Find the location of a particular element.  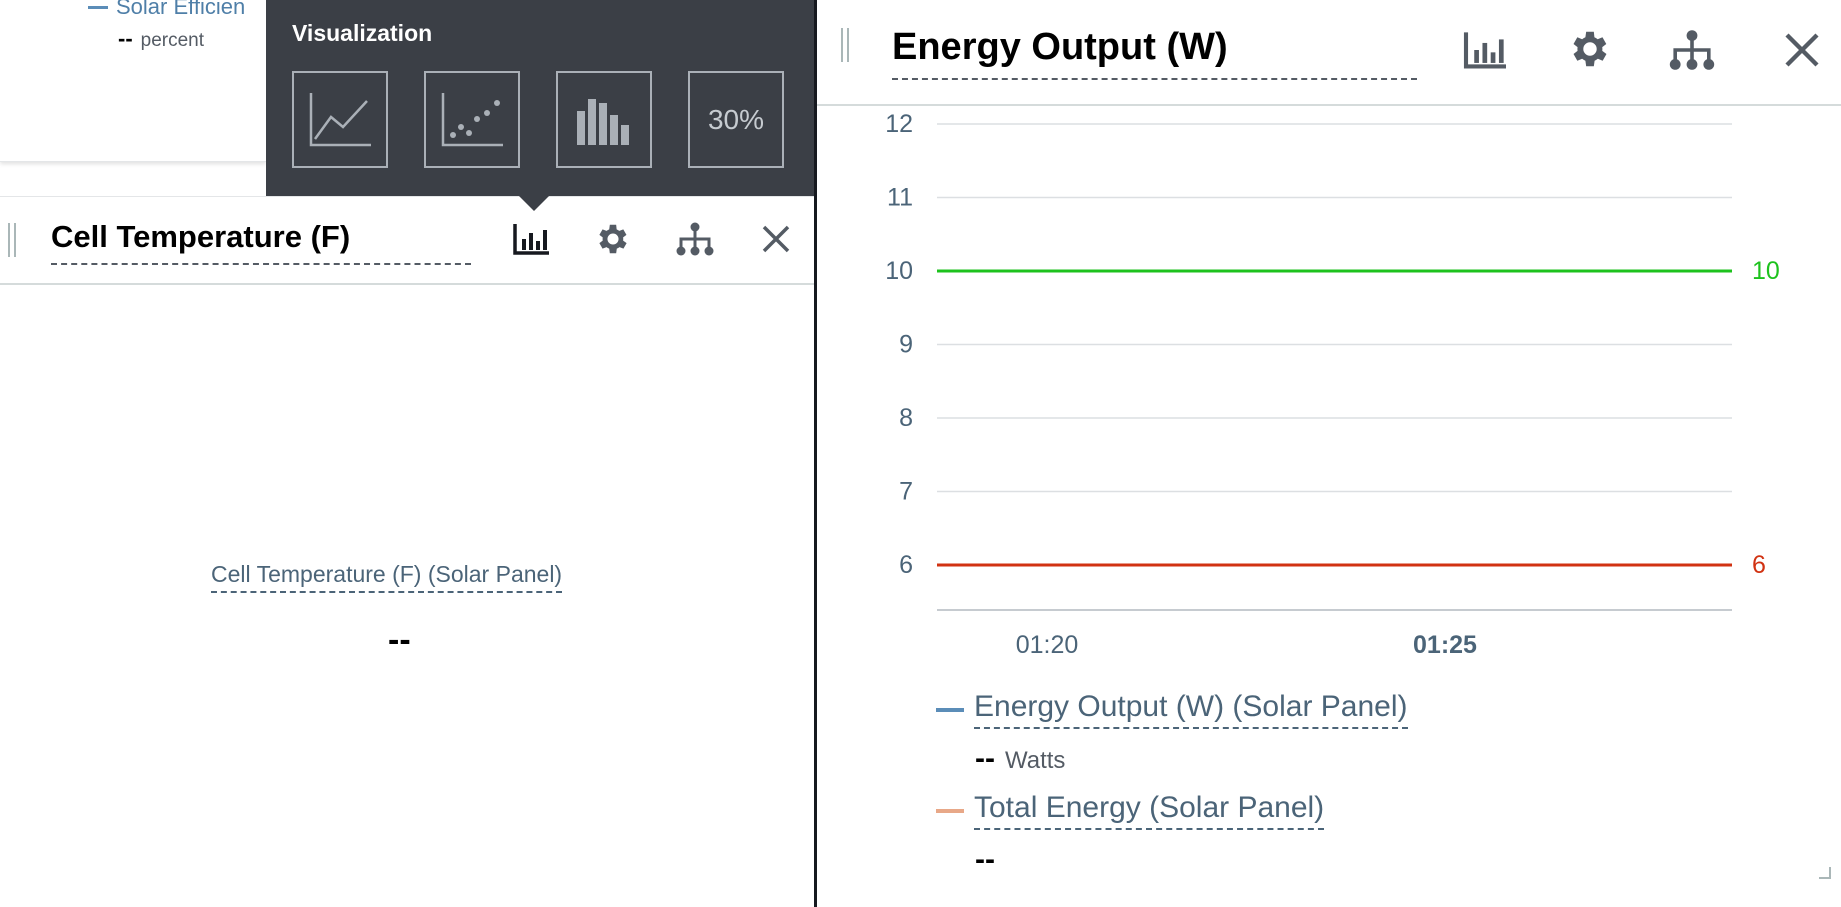

line-chart-option is located at coordinates (340, 119).